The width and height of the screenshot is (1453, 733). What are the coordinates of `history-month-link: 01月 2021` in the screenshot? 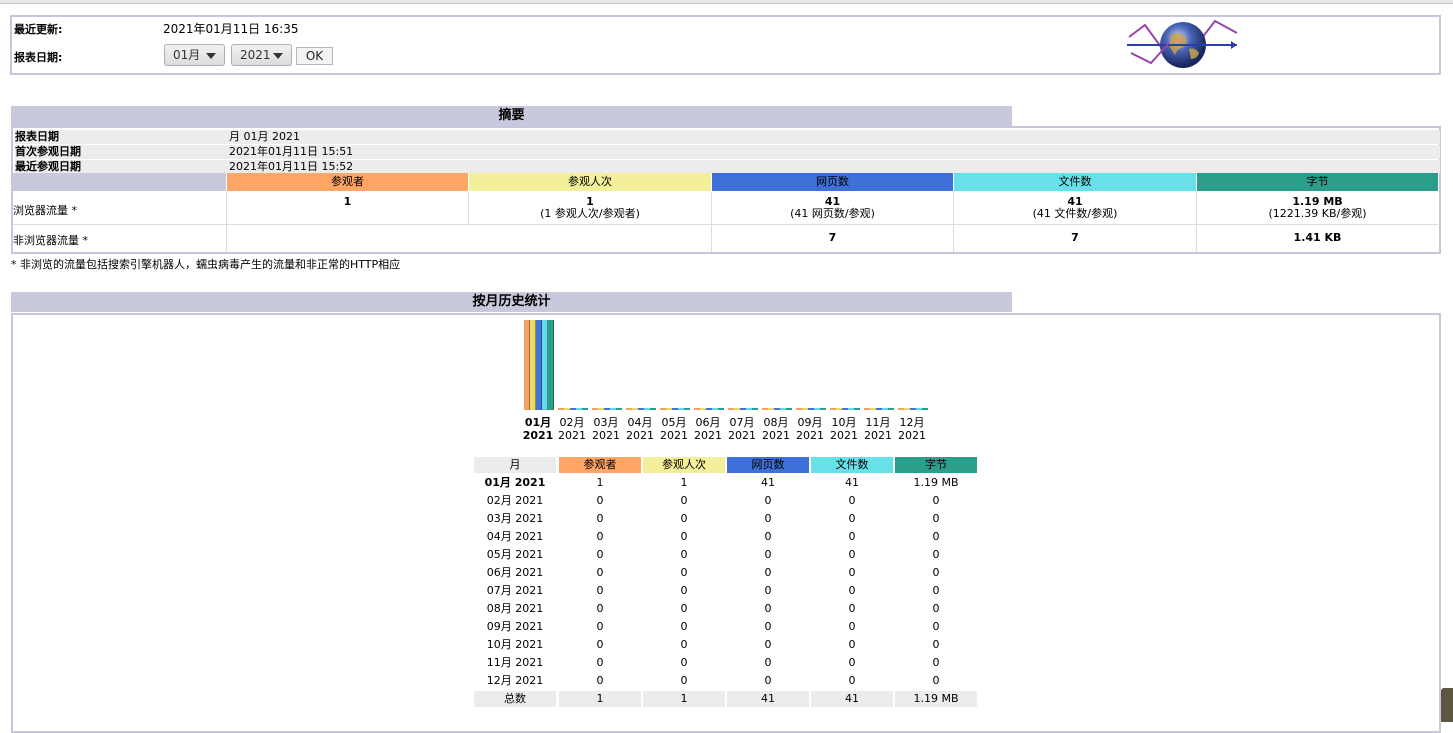 It's located at (515, 483).